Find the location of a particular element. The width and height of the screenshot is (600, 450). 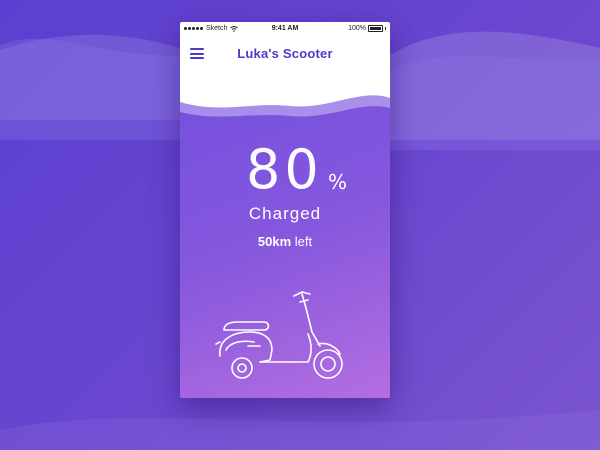

range-value: 50km is located at coordinates (274, 241).